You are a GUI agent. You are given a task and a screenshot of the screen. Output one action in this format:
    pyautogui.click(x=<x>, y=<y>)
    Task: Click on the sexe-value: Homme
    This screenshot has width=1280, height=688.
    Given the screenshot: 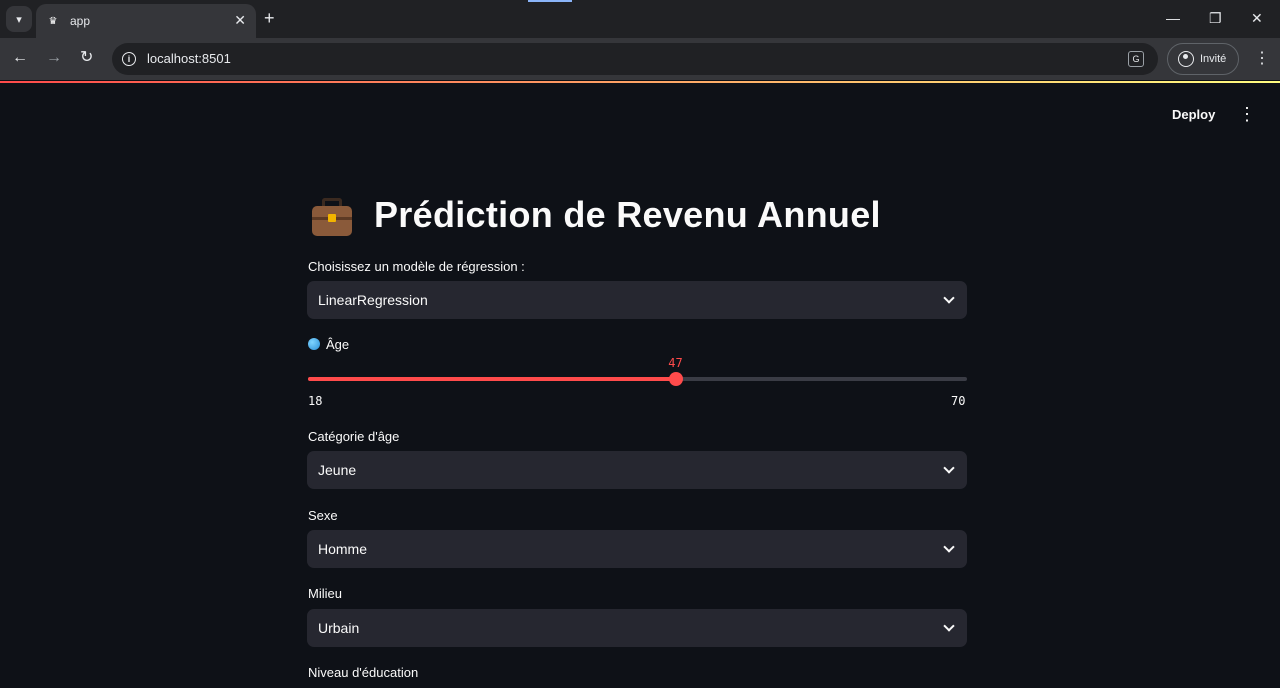 What is the action you would take?
    pyautogui.click(x=343, y=549)
    